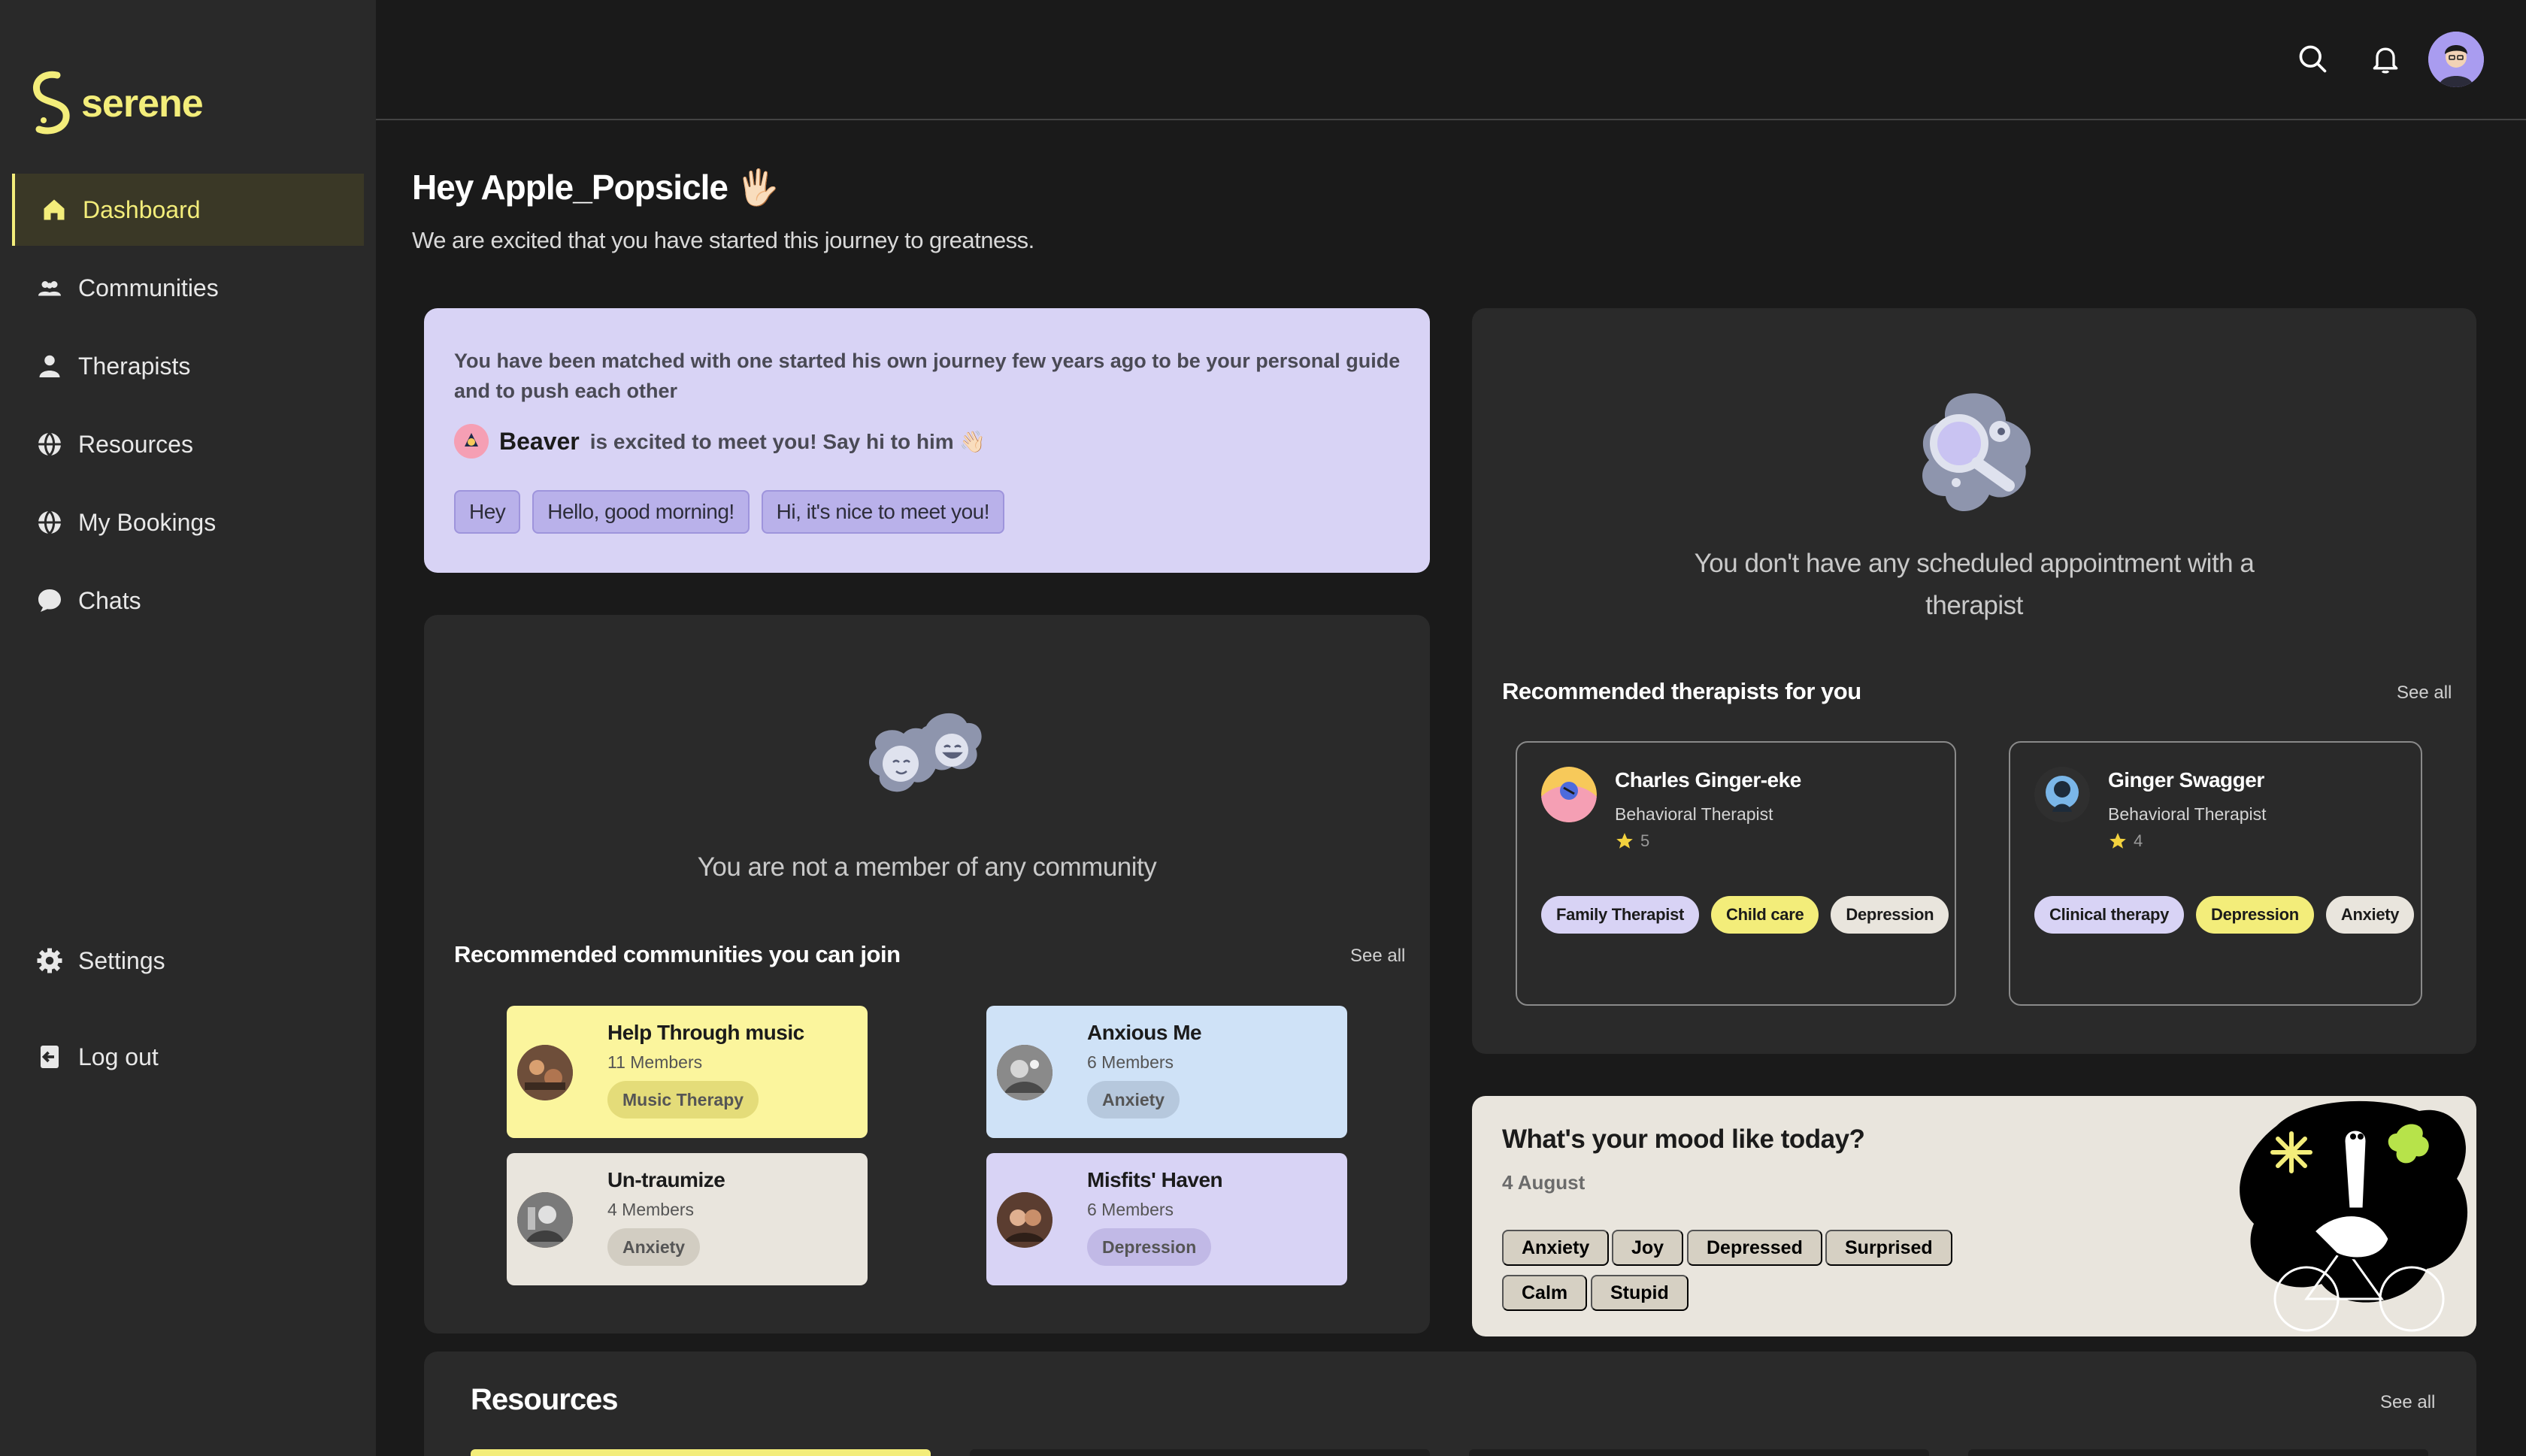 The width and height of the screenshot is (2526, 1456). I want to click on page-title: Hey Apple_Popsicle 🖐🏻, so click(596, 187).